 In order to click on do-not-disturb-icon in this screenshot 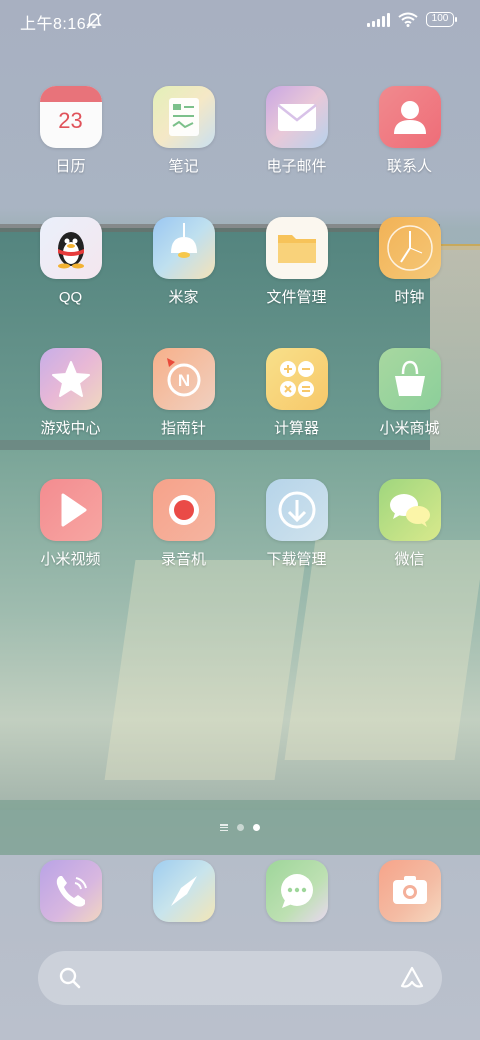, I will do `click(94, 21)`.